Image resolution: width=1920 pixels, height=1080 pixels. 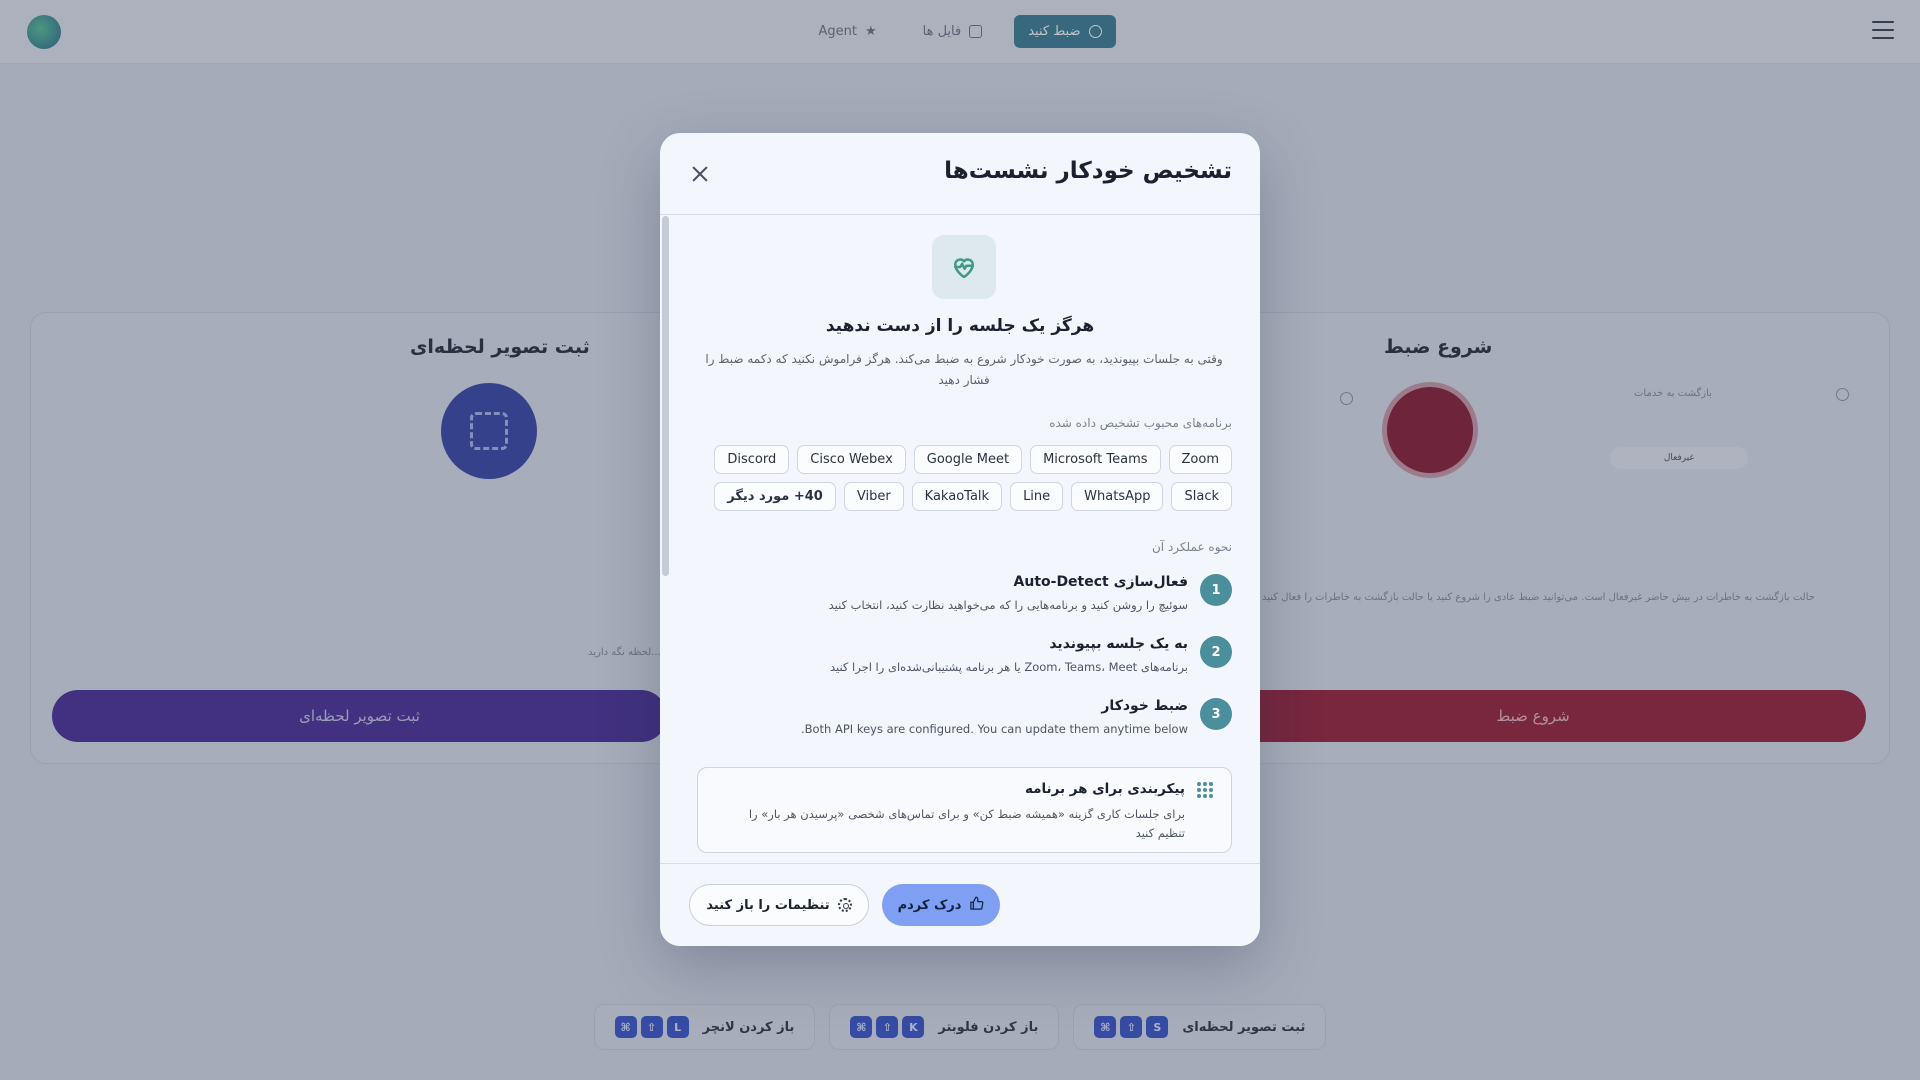 What do you see at coordinates (1216, 590) in the screenshot?
I see `step-number-badge: 1` at bounding box center [1216, 590].